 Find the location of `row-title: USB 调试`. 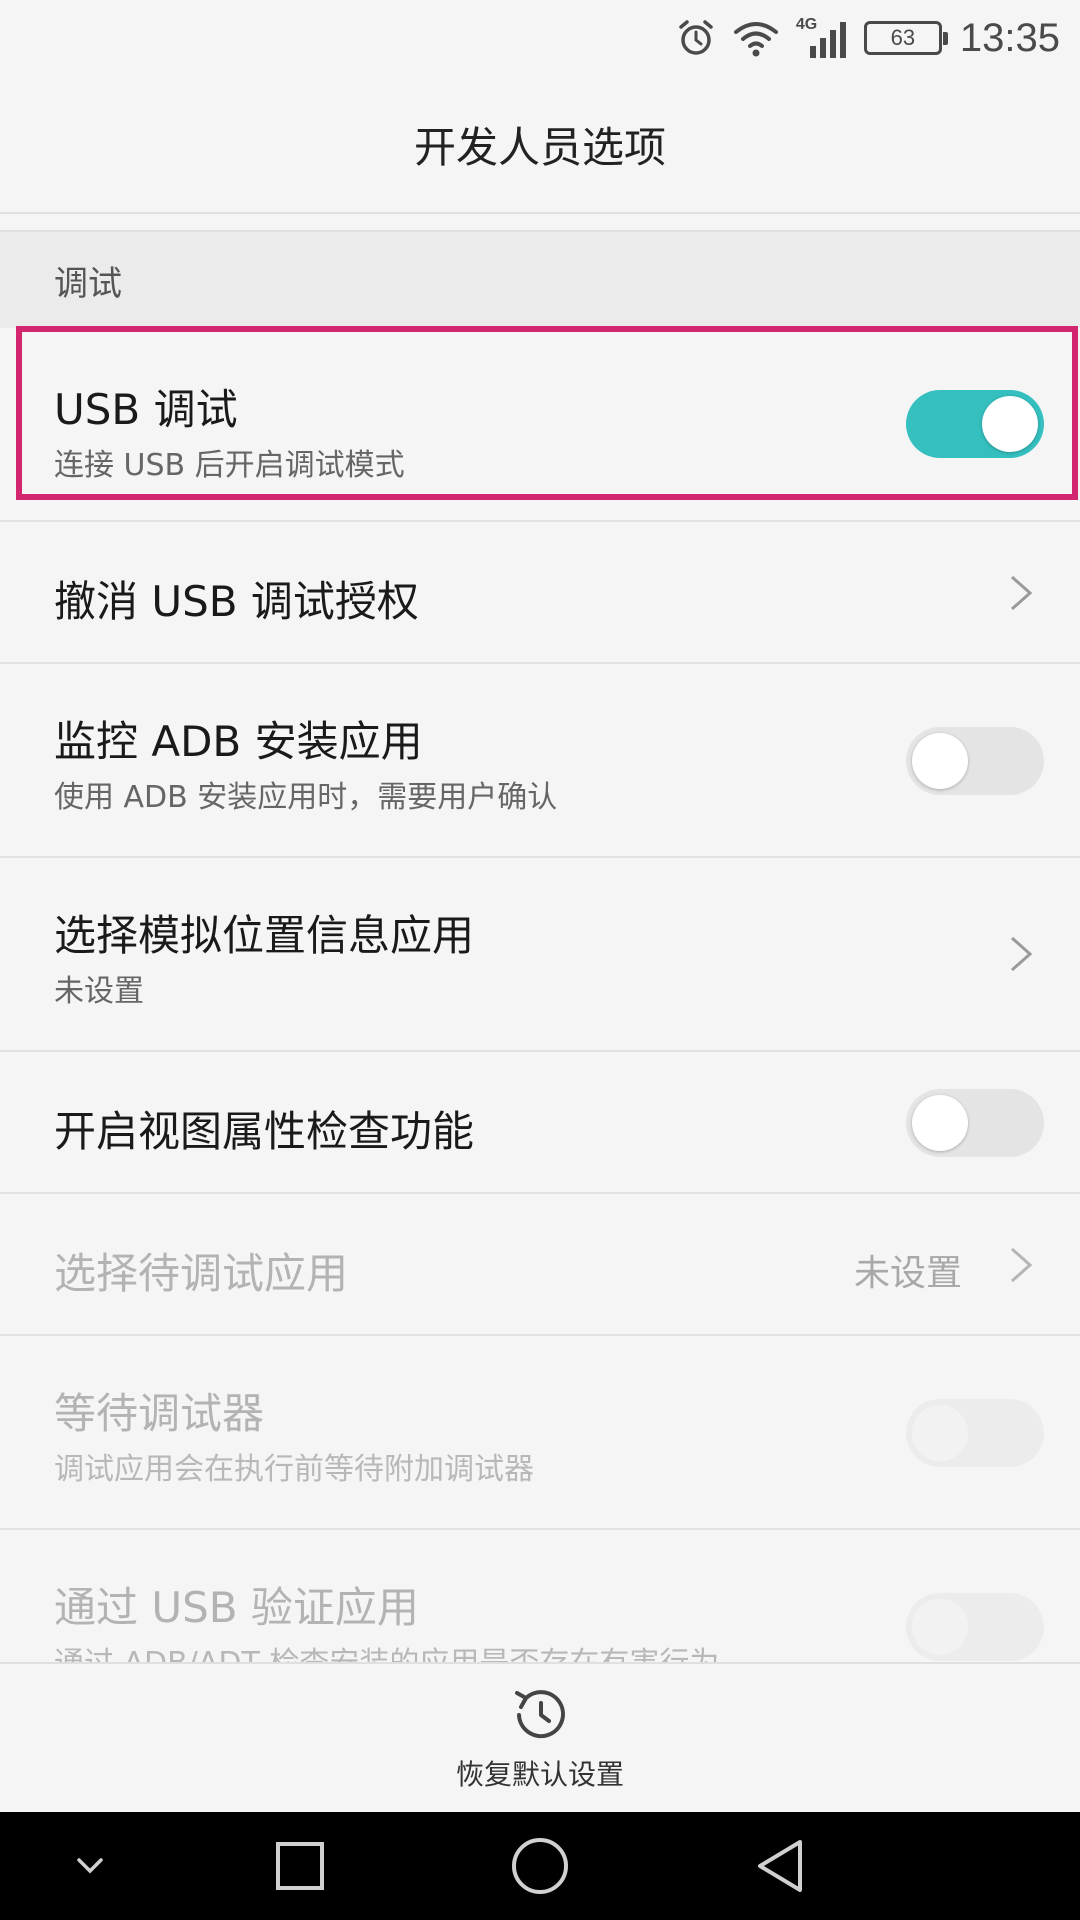

row-title: USB 调试 is located at coordinates (146, 409).